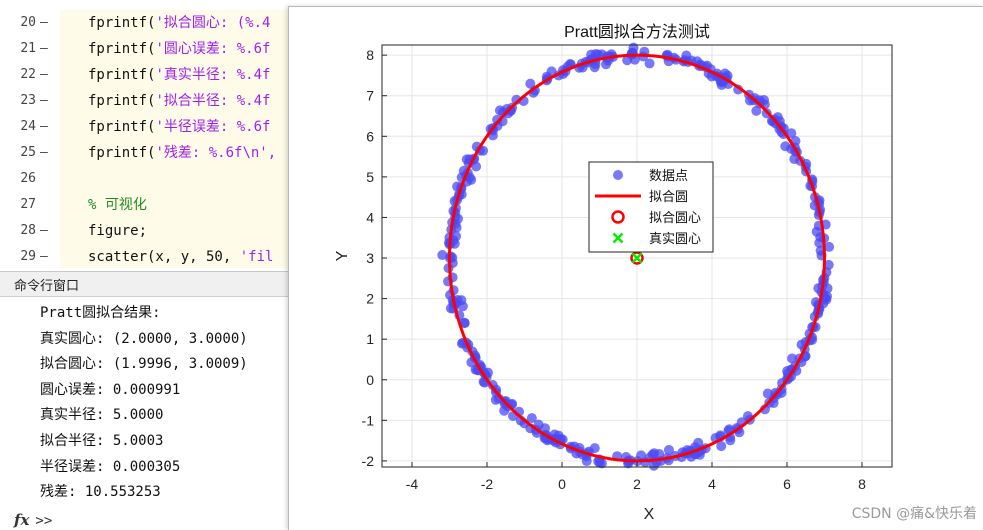 This screenshot has height=530, width=983. I want to click on code-text: fprintf('拟合圆心: (%.4, so click(179, 23).